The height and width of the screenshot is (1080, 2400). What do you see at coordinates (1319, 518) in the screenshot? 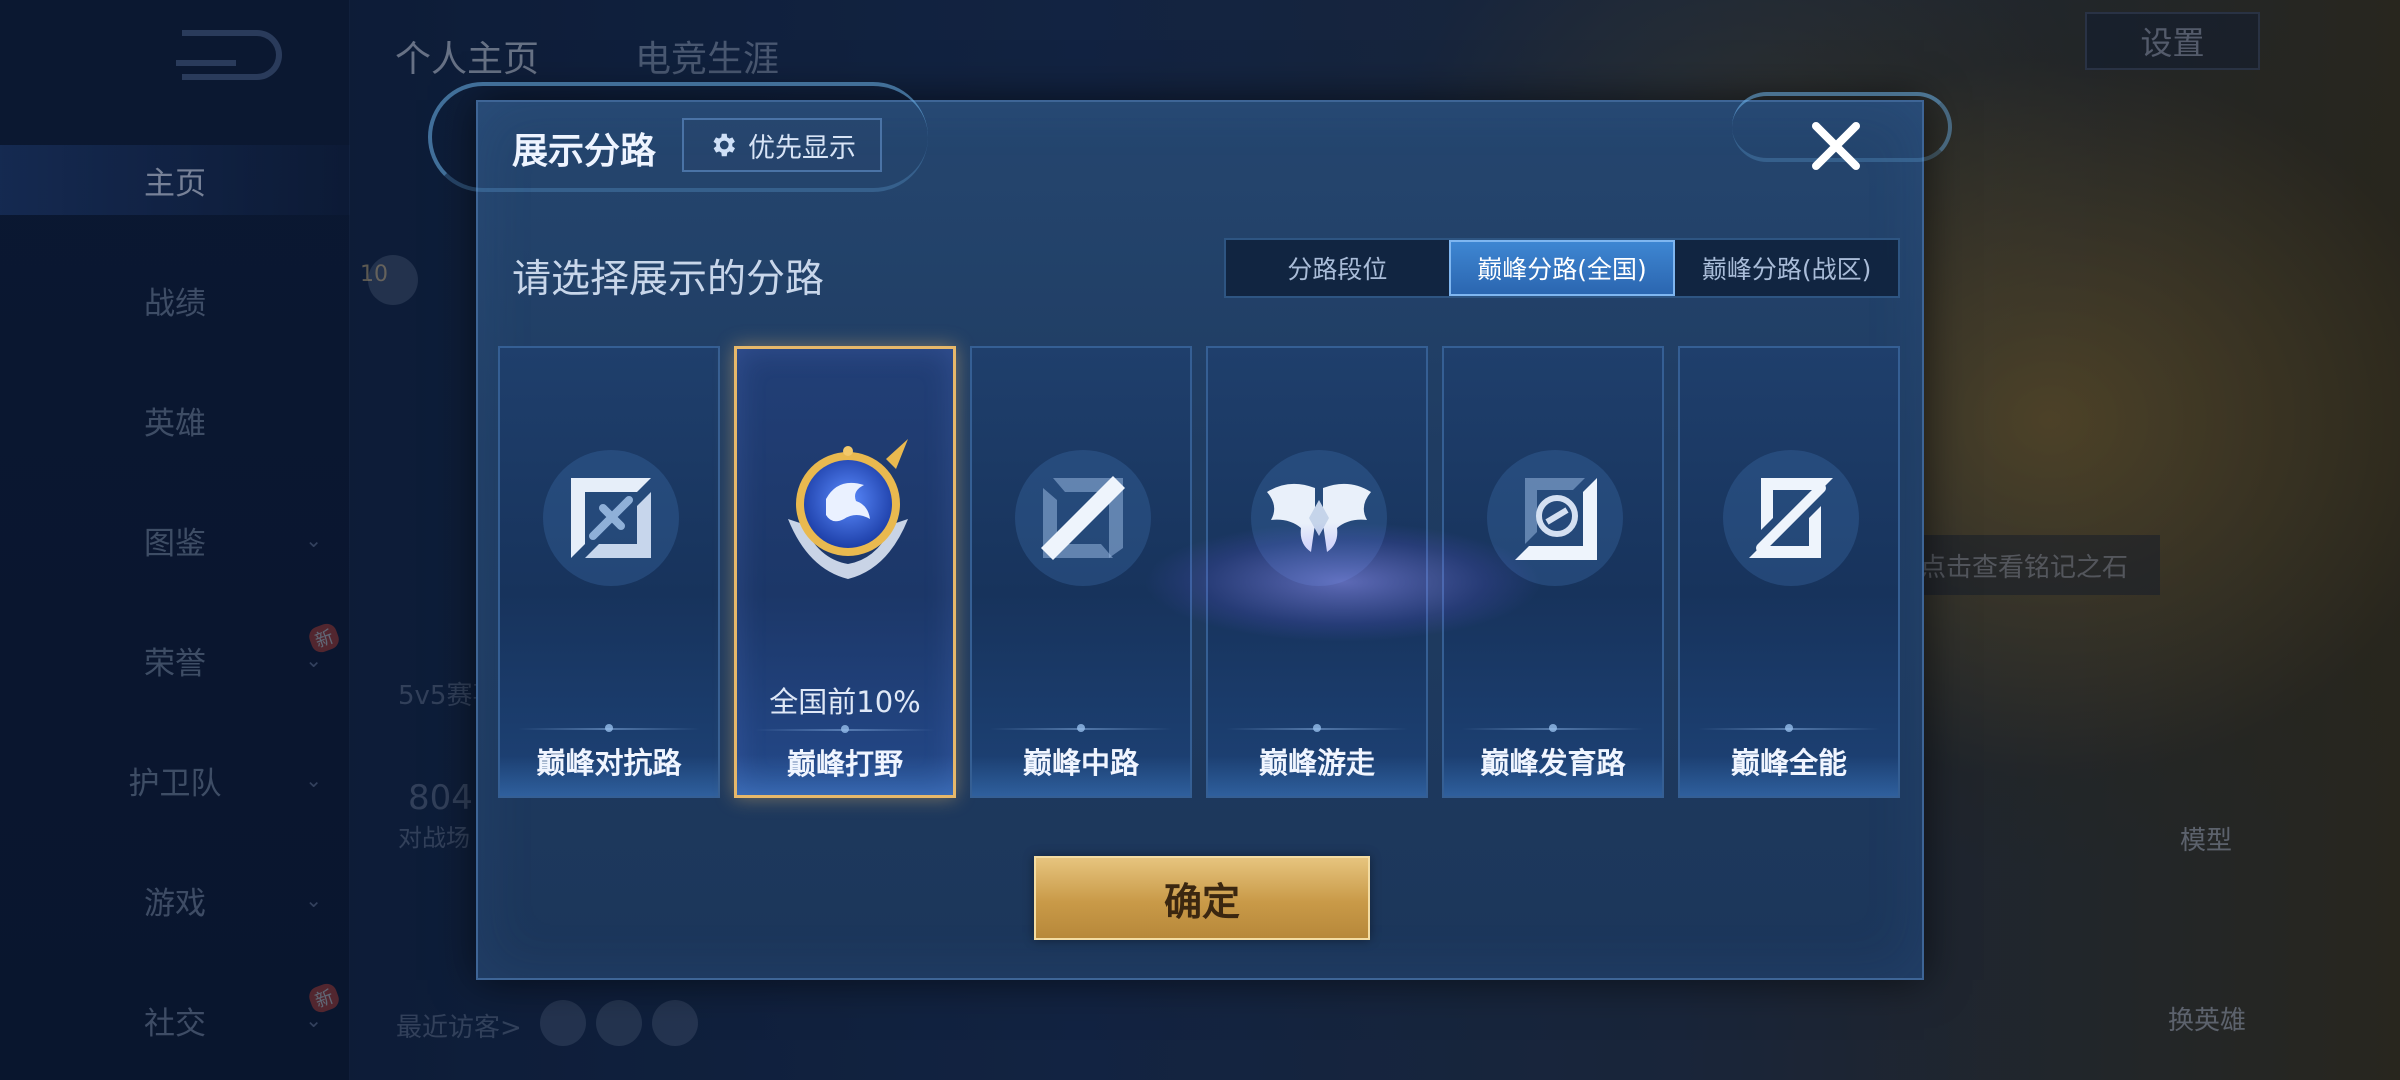
I see `roam-wings-icon` at bounding box center [1319, 518].